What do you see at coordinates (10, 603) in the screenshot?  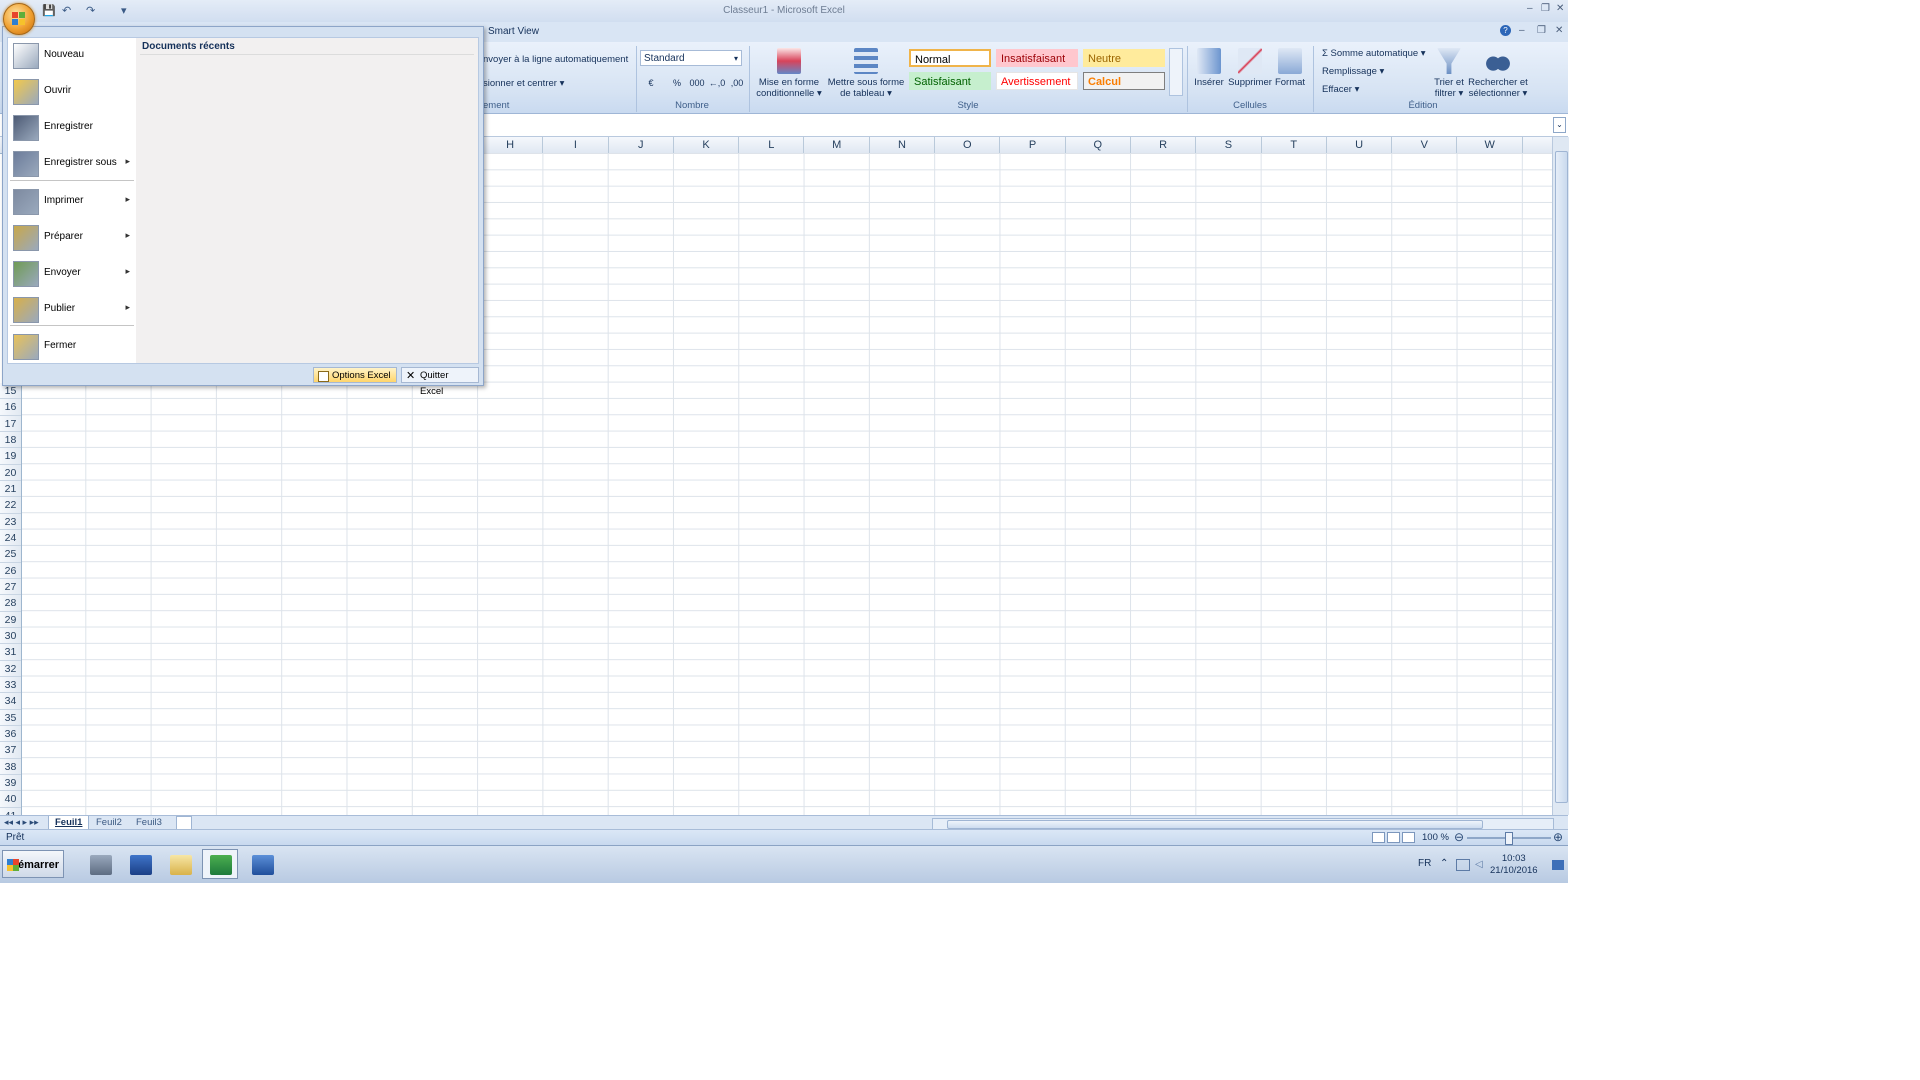 I see `row-header: 28` at bounding box center [10, 603].